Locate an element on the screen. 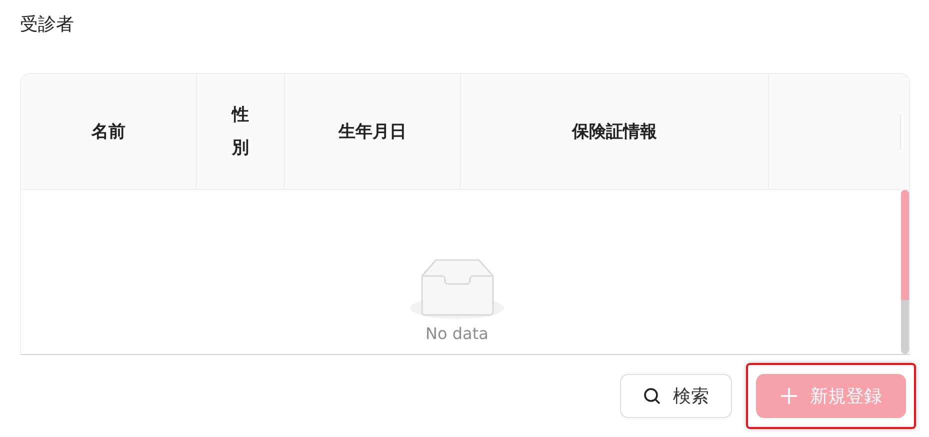 This screenshot has height=437, width=929. column-header: 保険証情報 is located at coordinates (614, 132).